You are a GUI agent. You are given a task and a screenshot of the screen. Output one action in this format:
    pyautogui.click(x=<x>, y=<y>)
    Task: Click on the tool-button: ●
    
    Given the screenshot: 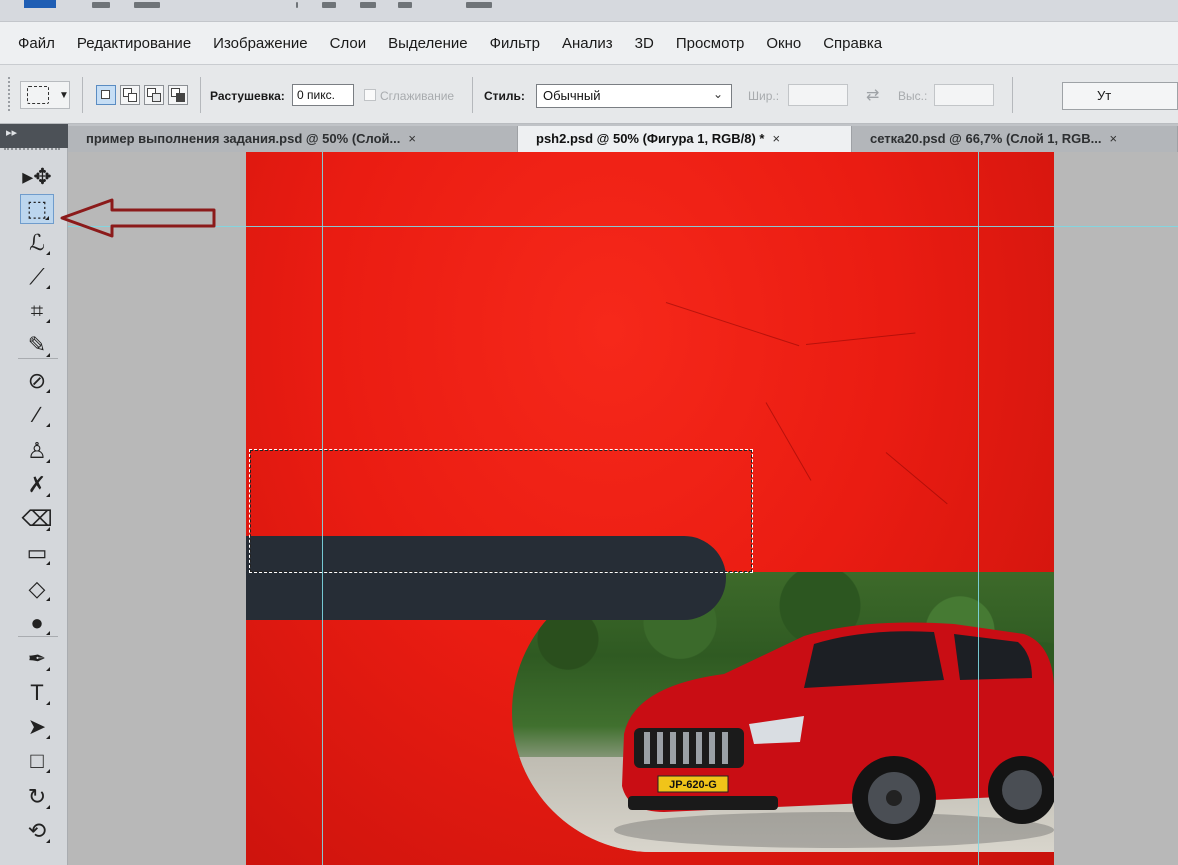 What is the action you would take?
    pyautogui.click(x=37, y=623)
    